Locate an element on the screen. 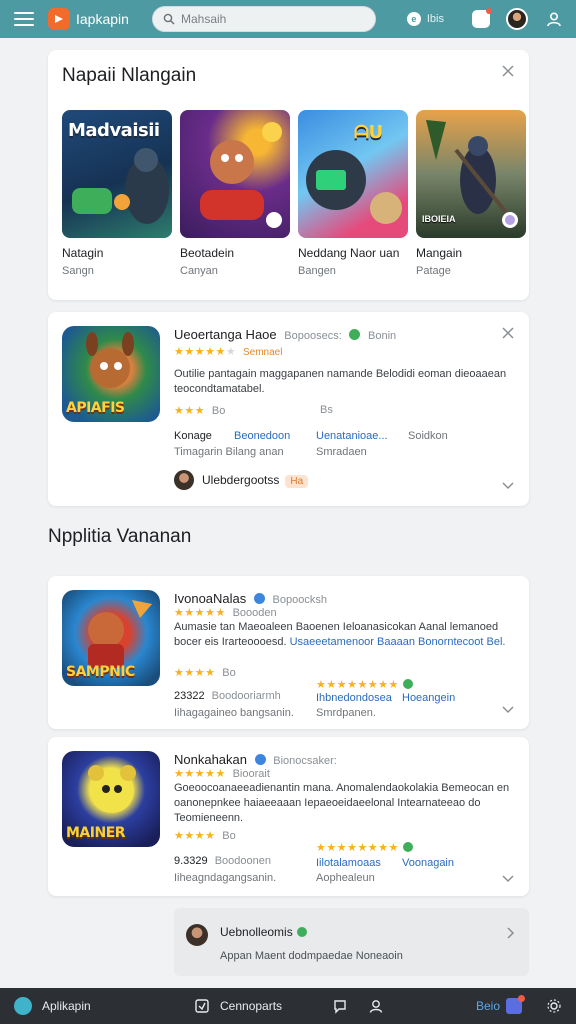 The image size is (576, 1024). app-title: Ueoertanga Haoe Bopoosecs: Bonin is located at coordinates (285, 334).